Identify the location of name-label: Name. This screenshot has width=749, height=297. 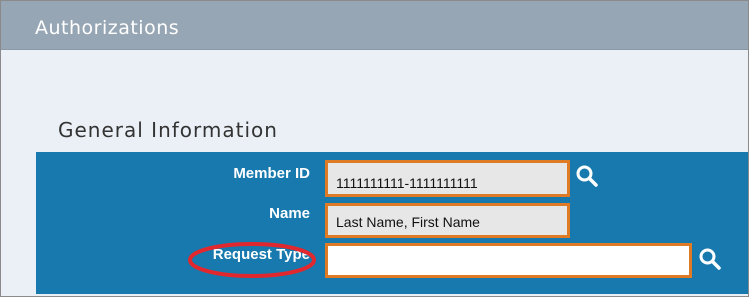
(289, 213).